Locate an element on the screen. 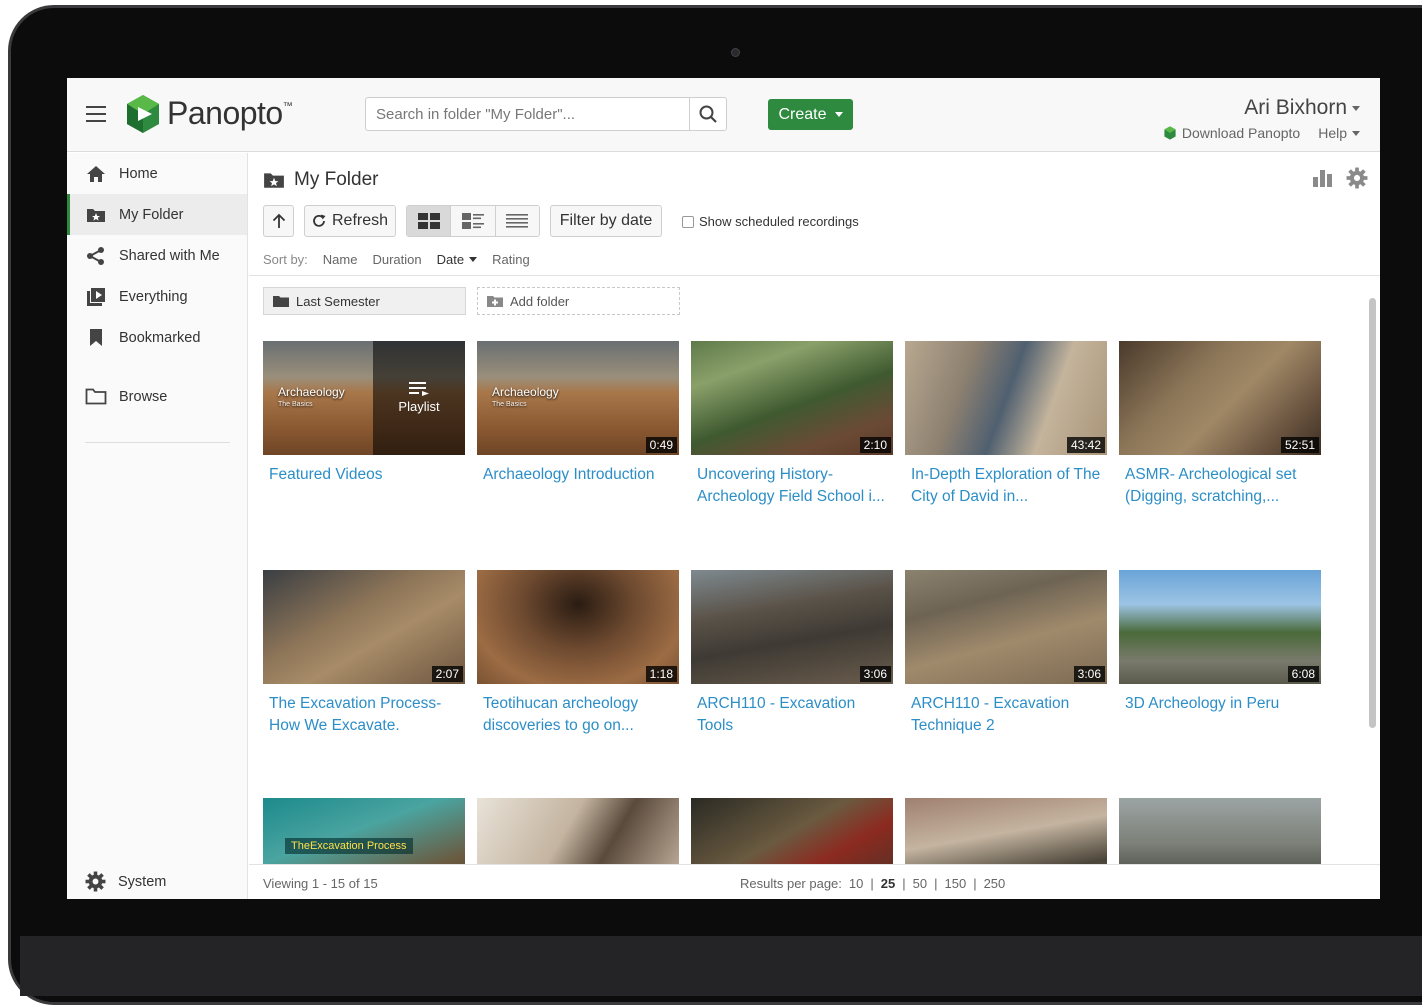 This screenshot has height=1005, width=1422. sidebar-item-home: Home is located at coordinates (157, 173).